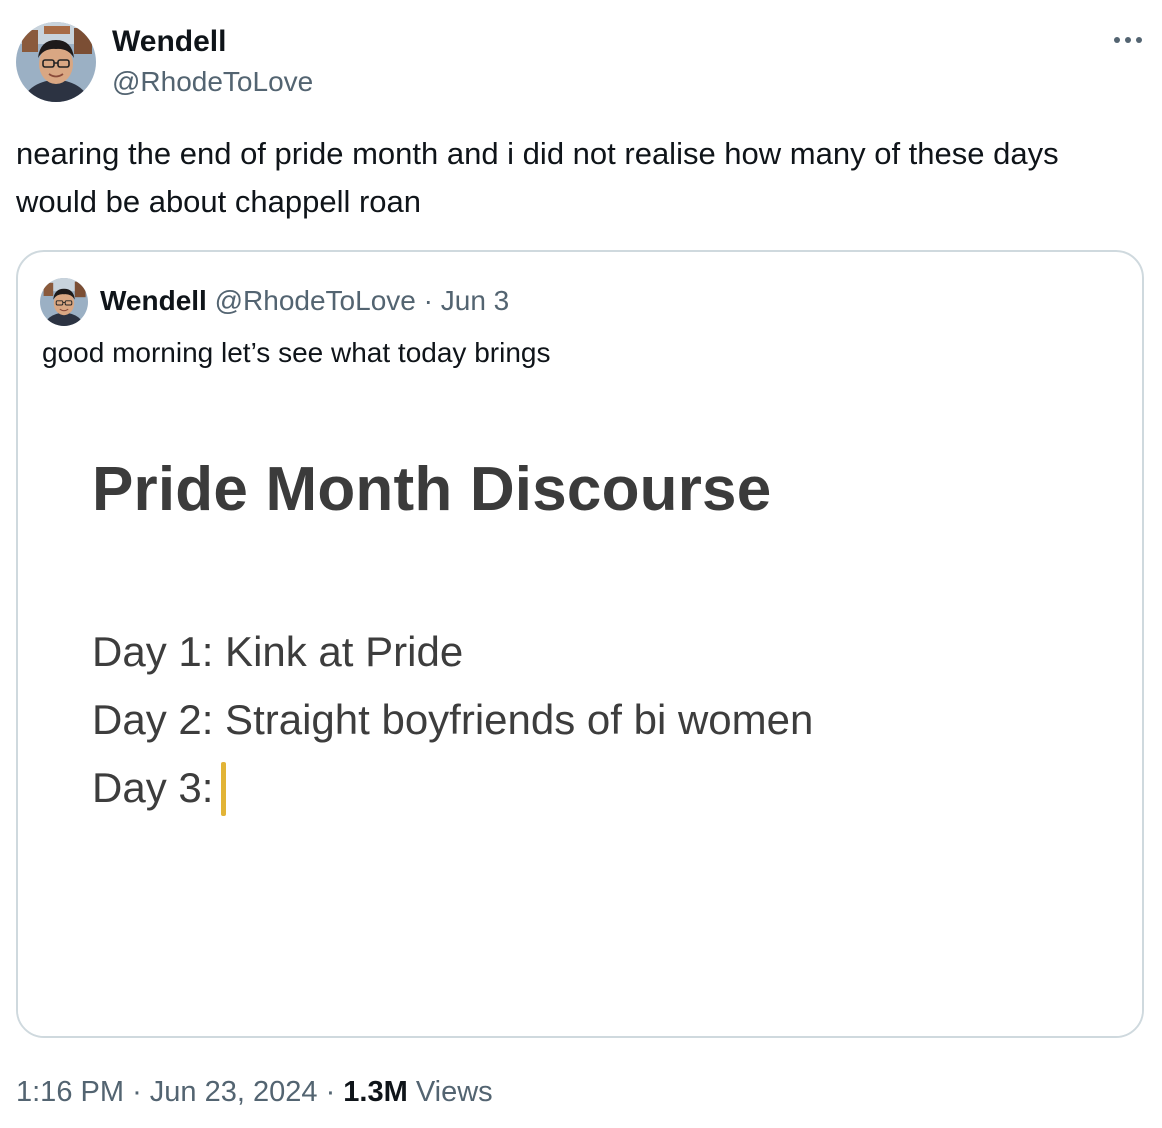  I want to click on note-title: Pride Month Discourse, so click(432, 489).